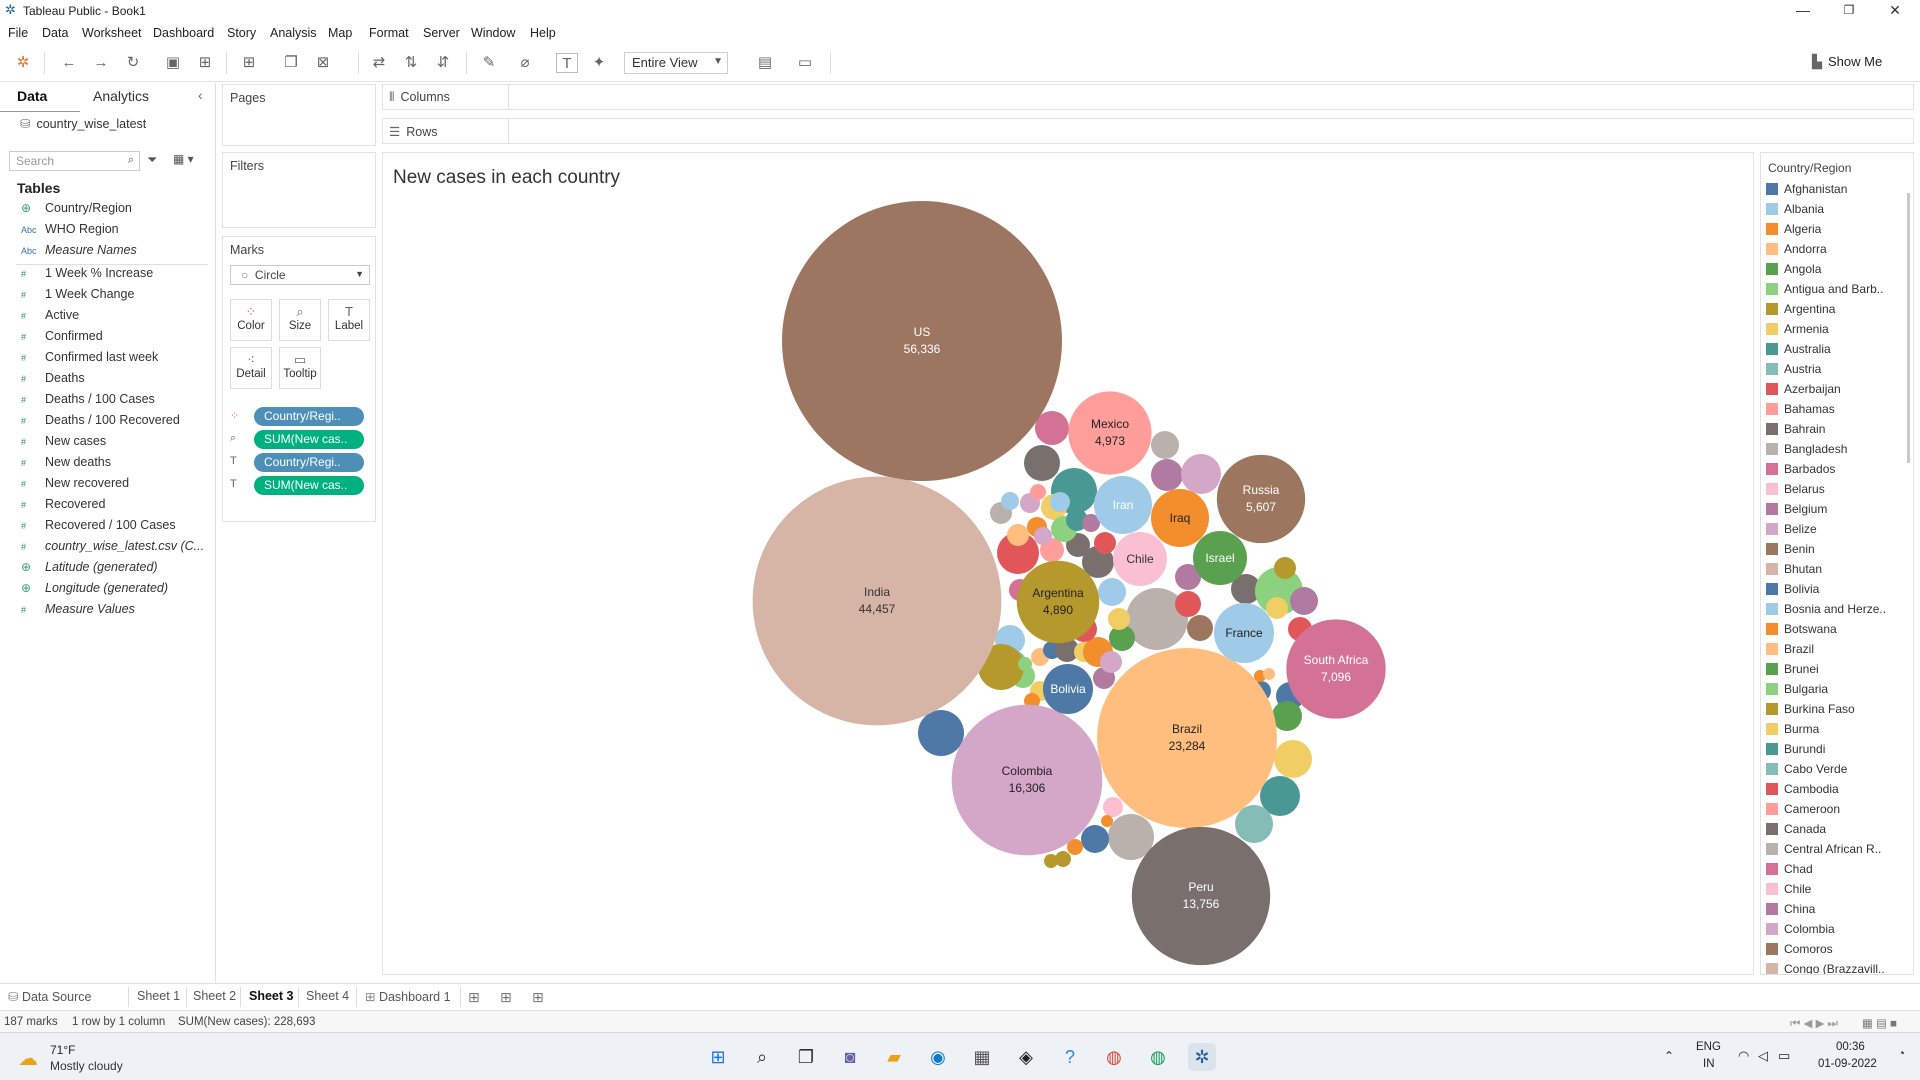 This screenshot has height=1080, width=1920. What do you see at coordinates (63, 506) in the screenshot?
I see `field-item: # Recovered` at bounding box center [63, 506].